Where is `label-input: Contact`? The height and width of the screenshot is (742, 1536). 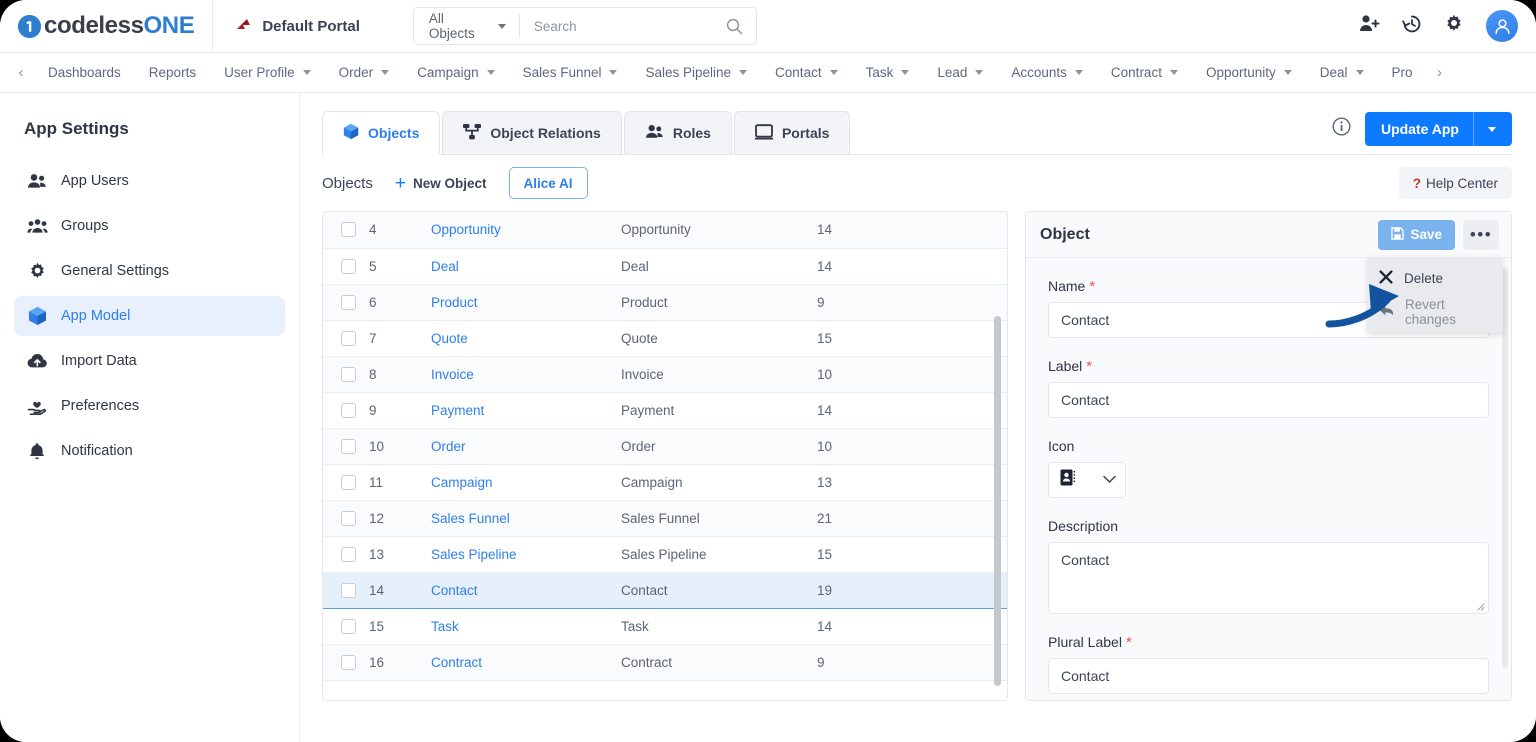
label-input: Contact is located at coordinates (1268, 400).